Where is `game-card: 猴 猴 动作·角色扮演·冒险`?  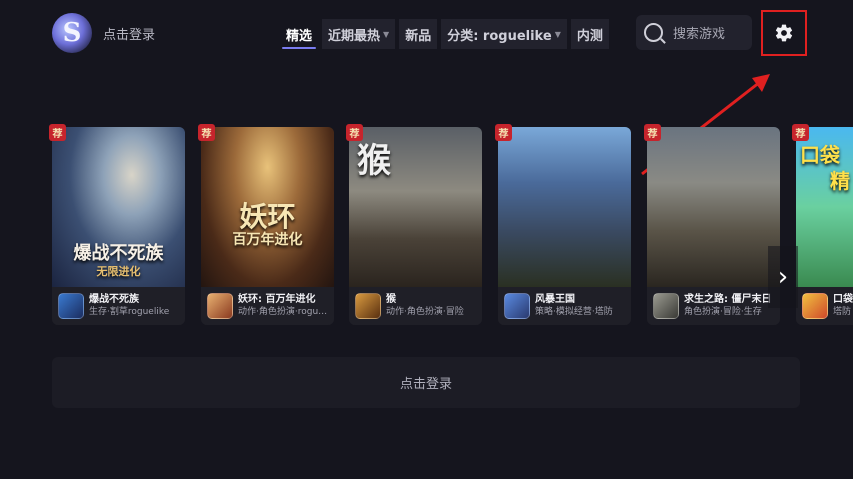
game-card: 猴 猴 动作·角色扮演·冒险 is located at coordinates (415, 226).